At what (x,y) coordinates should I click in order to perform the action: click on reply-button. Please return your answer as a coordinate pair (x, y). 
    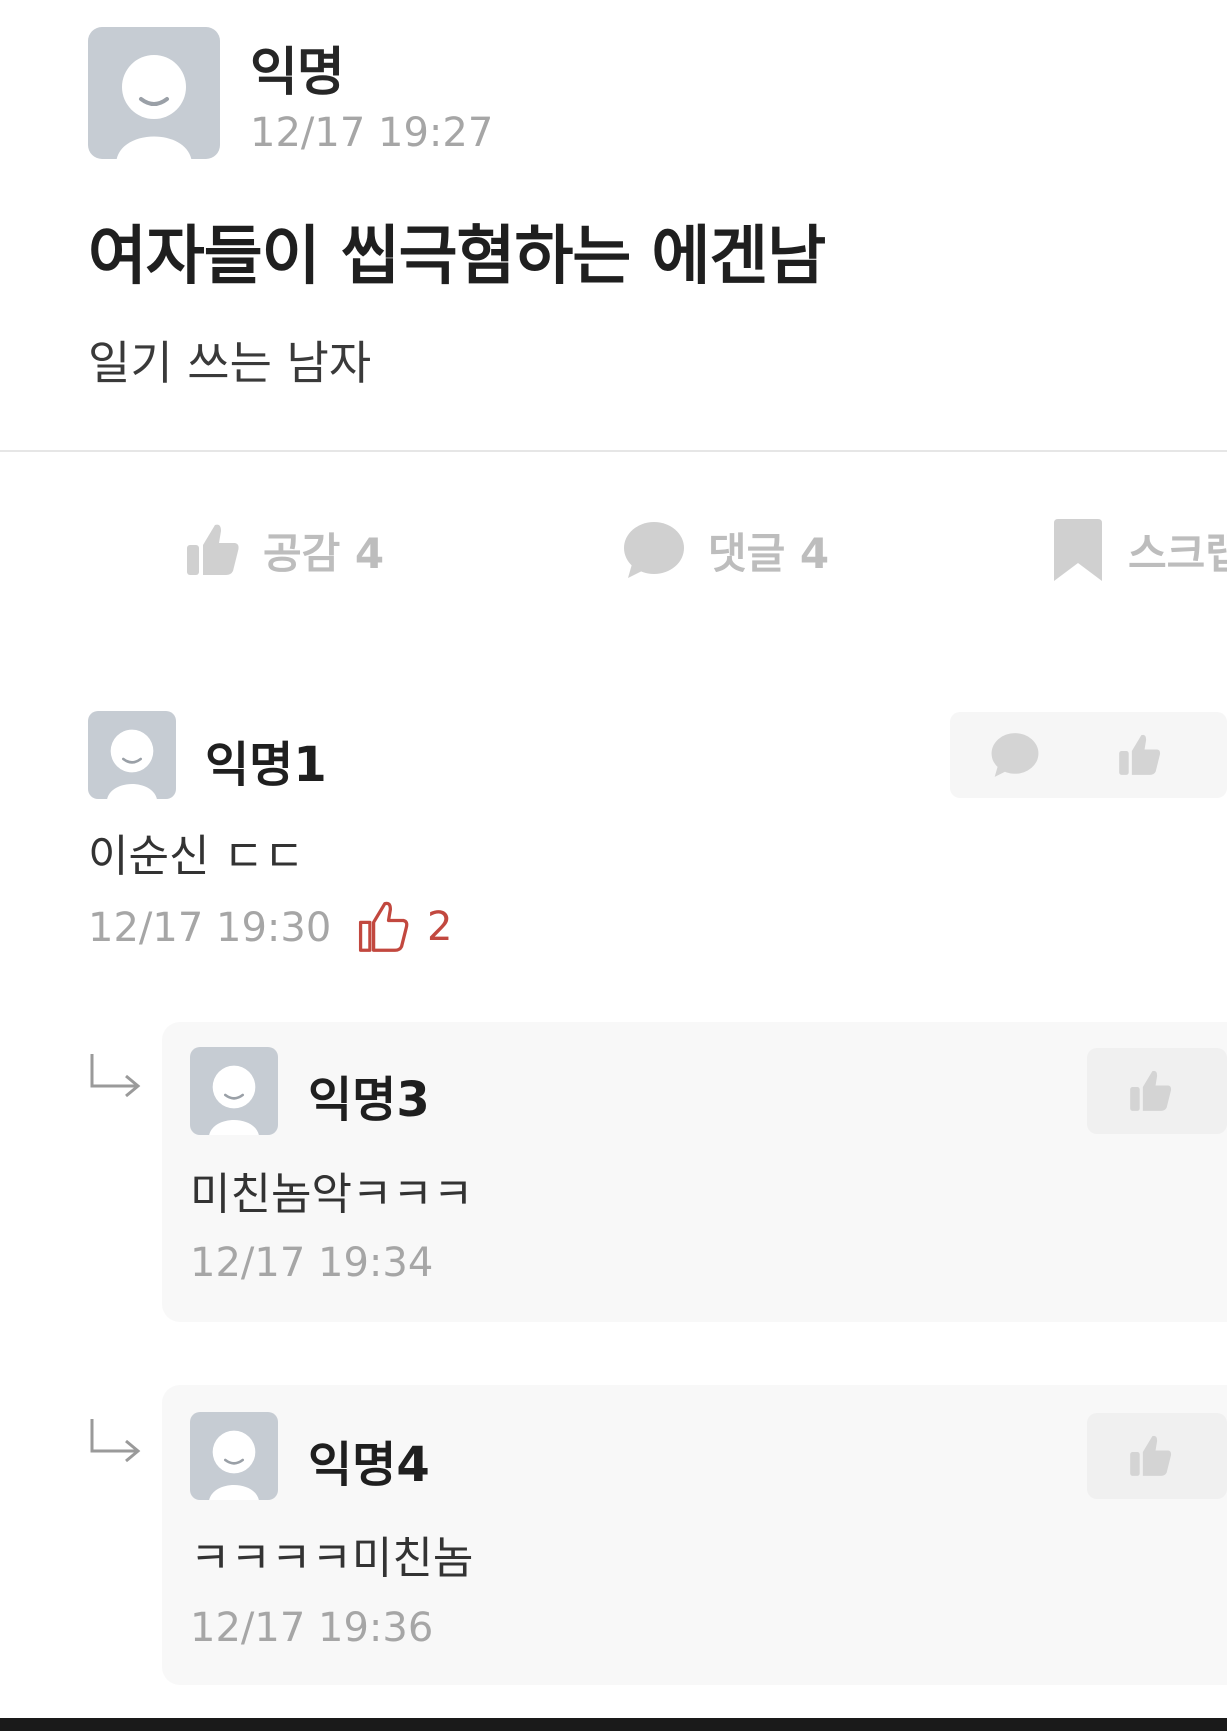
    Looking at the image, I should click on (1015, 755).